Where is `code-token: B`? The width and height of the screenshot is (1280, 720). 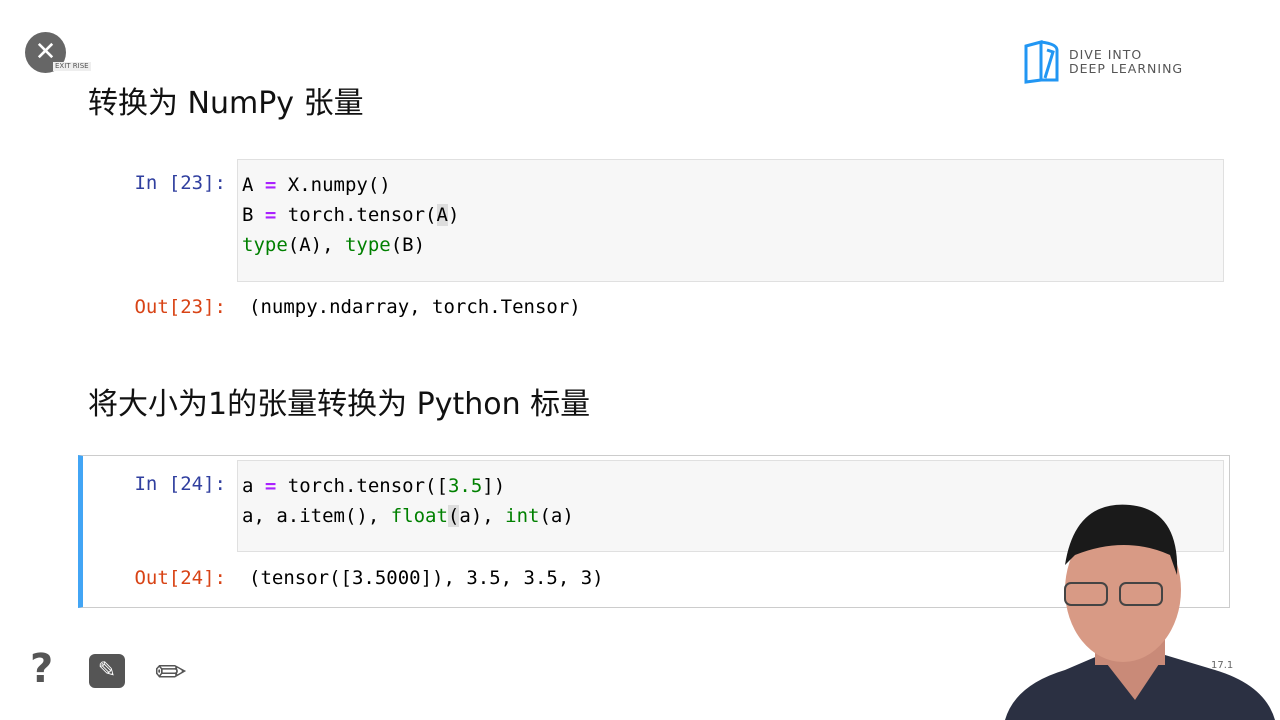 code-token: B is located at coordinates (253, 215).